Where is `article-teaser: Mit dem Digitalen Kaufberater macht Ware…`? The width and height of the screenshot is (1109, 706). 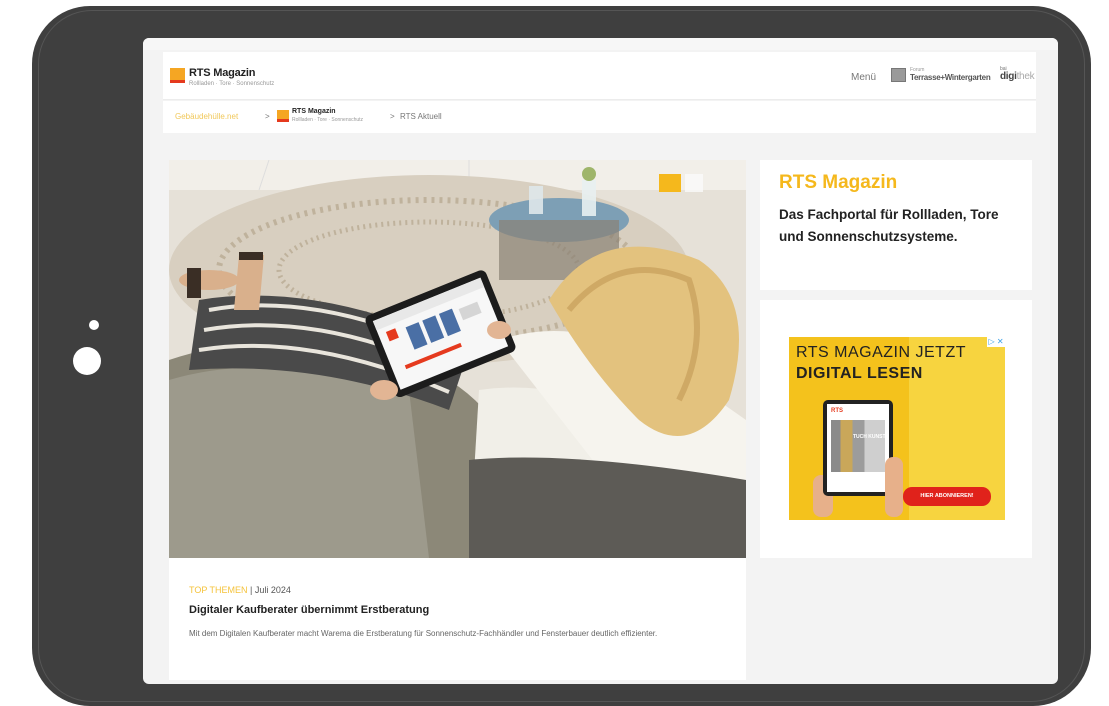 article-teaser: Mit dem Digitalen Kaufberater macht Ware… is located at coordinates (423, 633).